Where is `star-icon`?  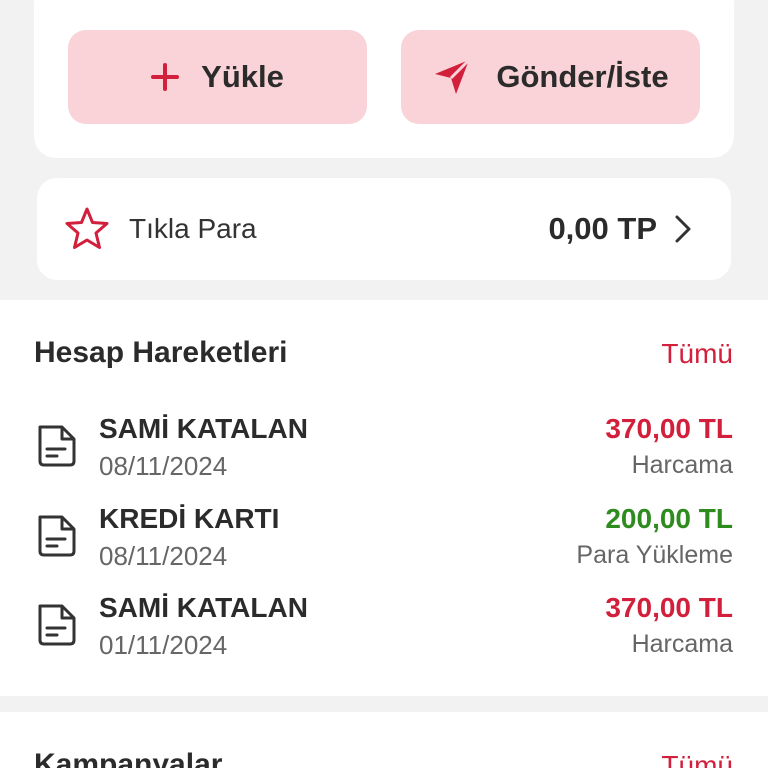
star-icon is located at coordinates (87, 229).